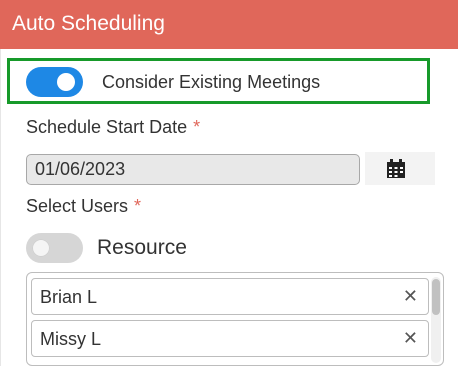  Describe the element at coordinates (193, 169) in the screenshot. I see `schedule-start-input` at that location.